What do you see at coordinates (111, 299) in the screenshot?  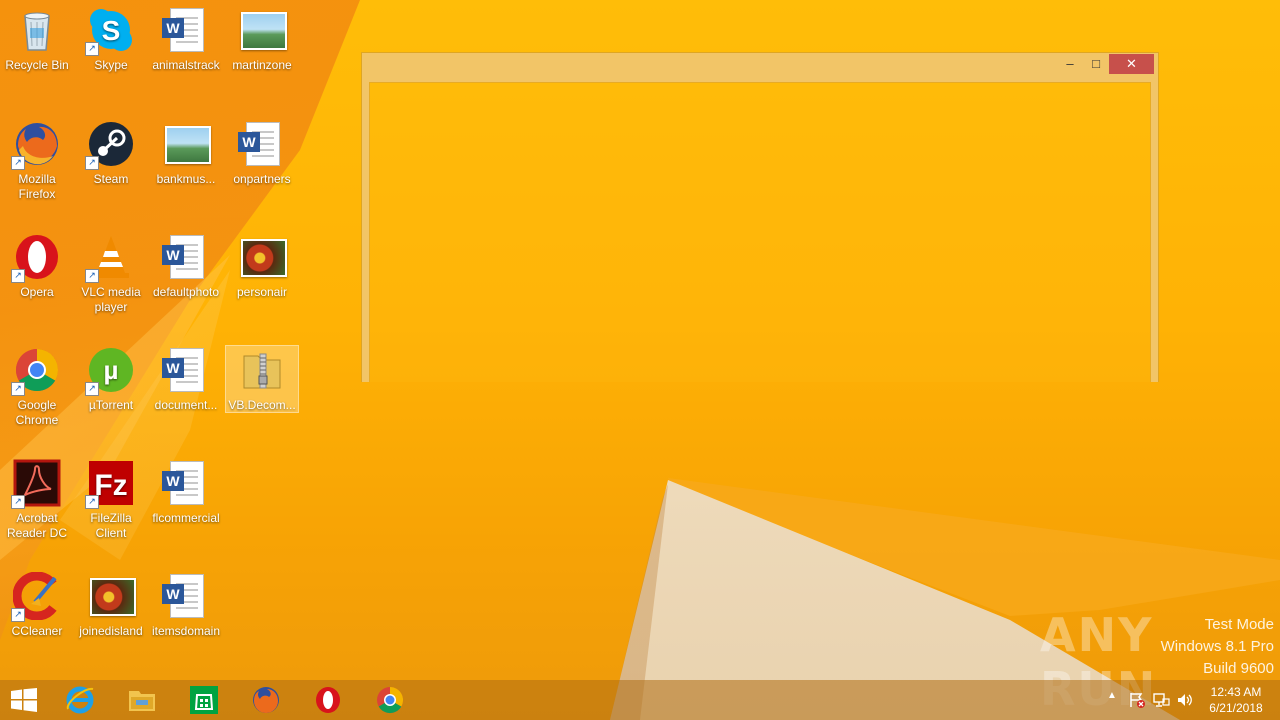 I see `icon-label: VLC media player` at bounding box center [111, 299].